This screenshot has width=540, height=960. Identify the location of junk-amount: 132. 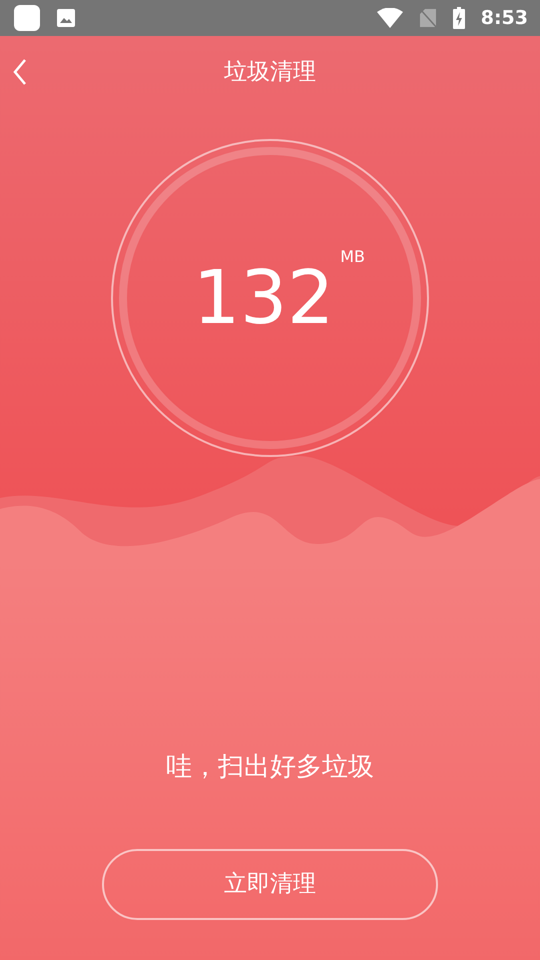
(263, 298).